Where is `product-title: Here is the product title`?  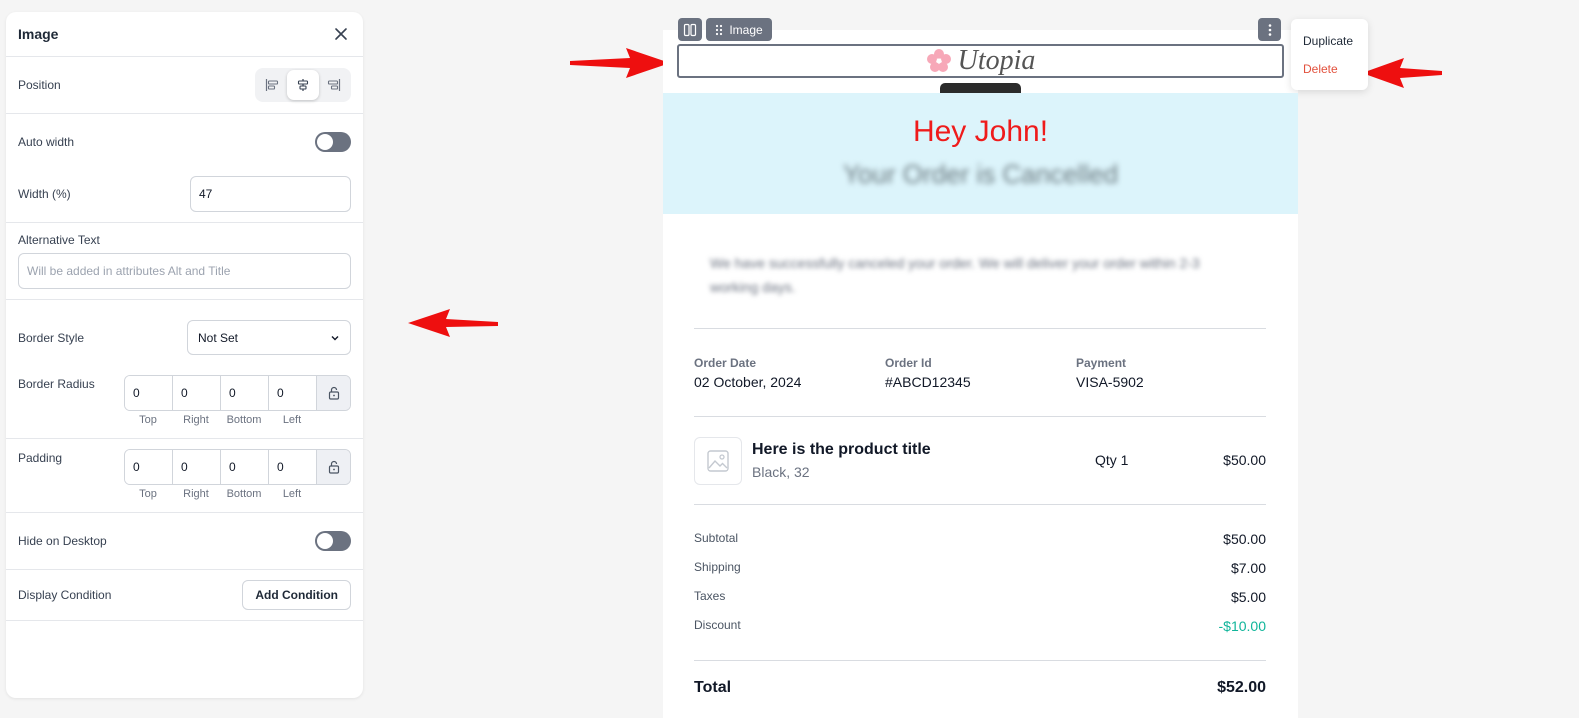 product-title: Here is the product title is located at coordinates (841, 449).